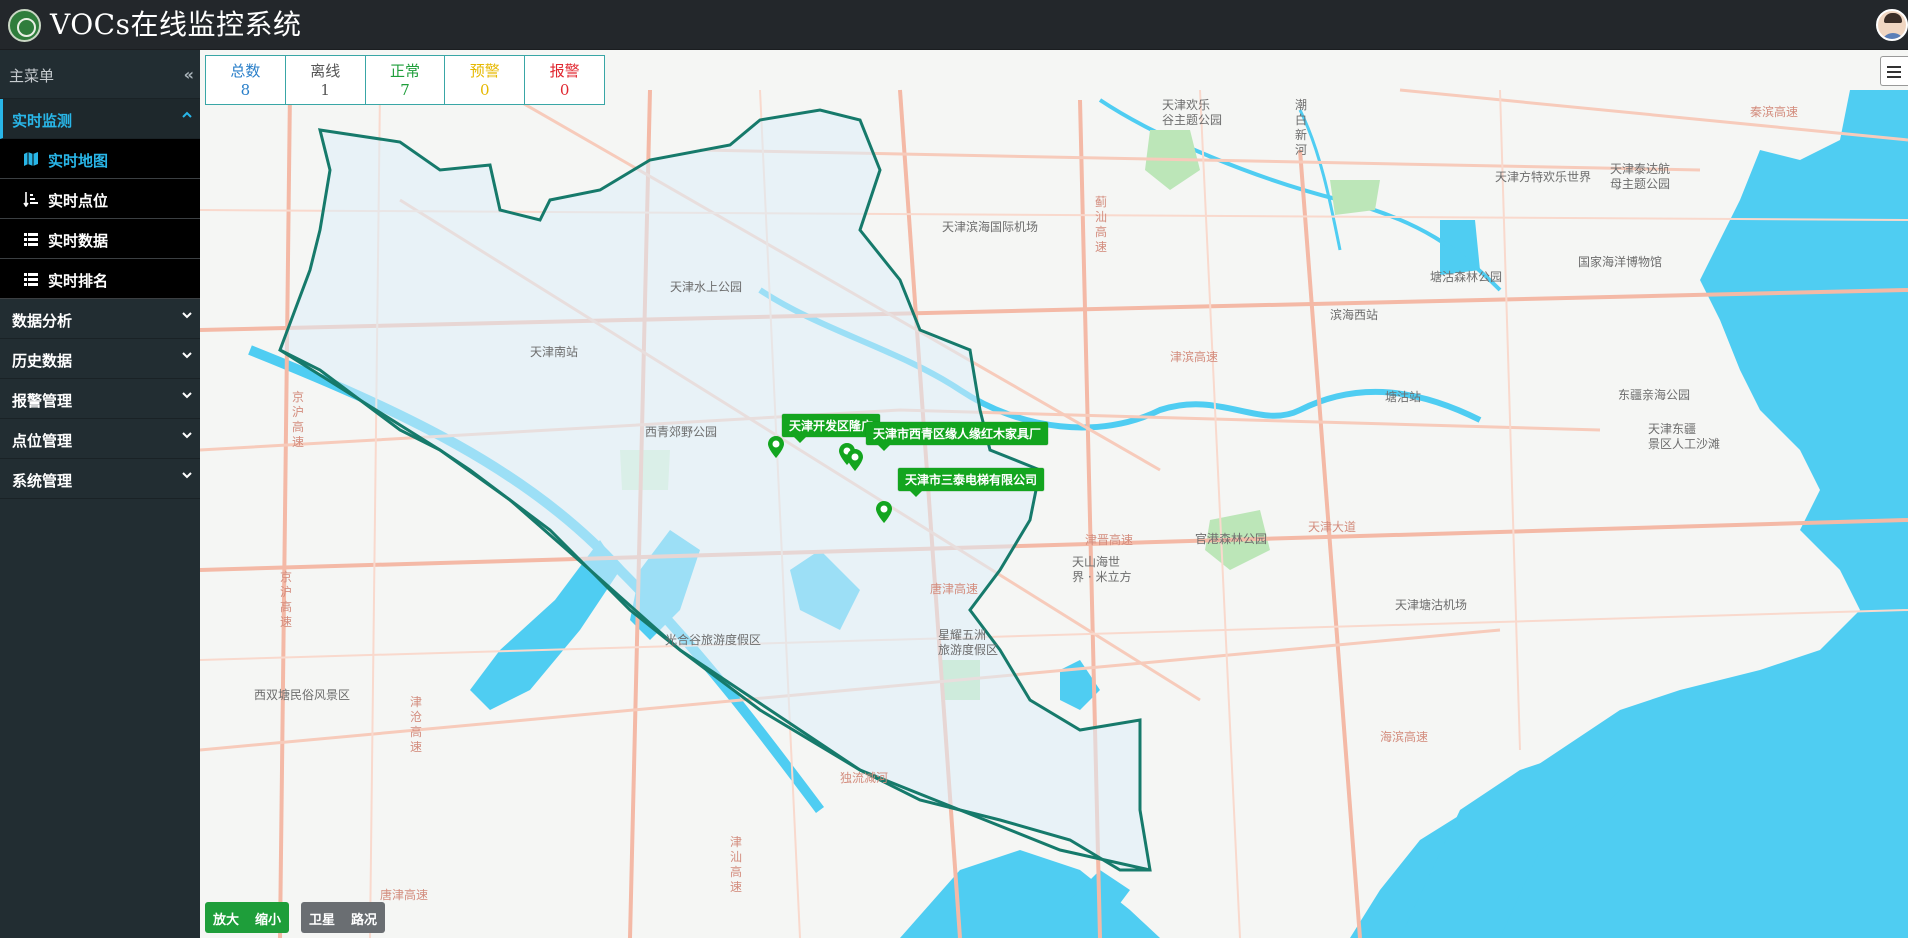  I want to click on map-type-controls: 卫星 路况, so click(343, 917).